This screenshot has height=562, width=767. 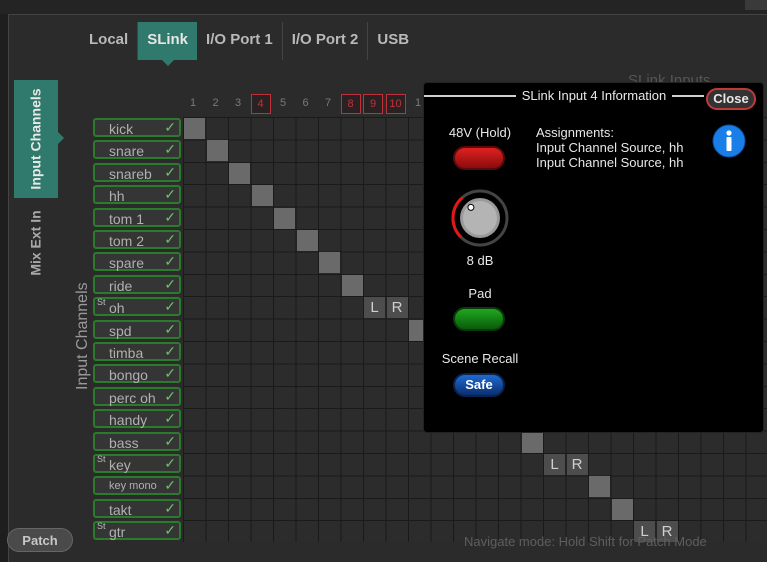 I want to click on channel-row: hh ✓, so click(x=137, y=195).